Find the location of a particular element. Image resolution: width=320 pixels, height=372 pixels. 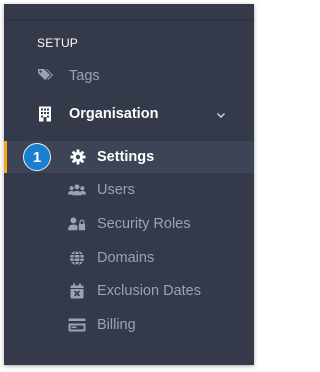

sidebar-item-label: Security Roles is located at coordinates (144, 224).